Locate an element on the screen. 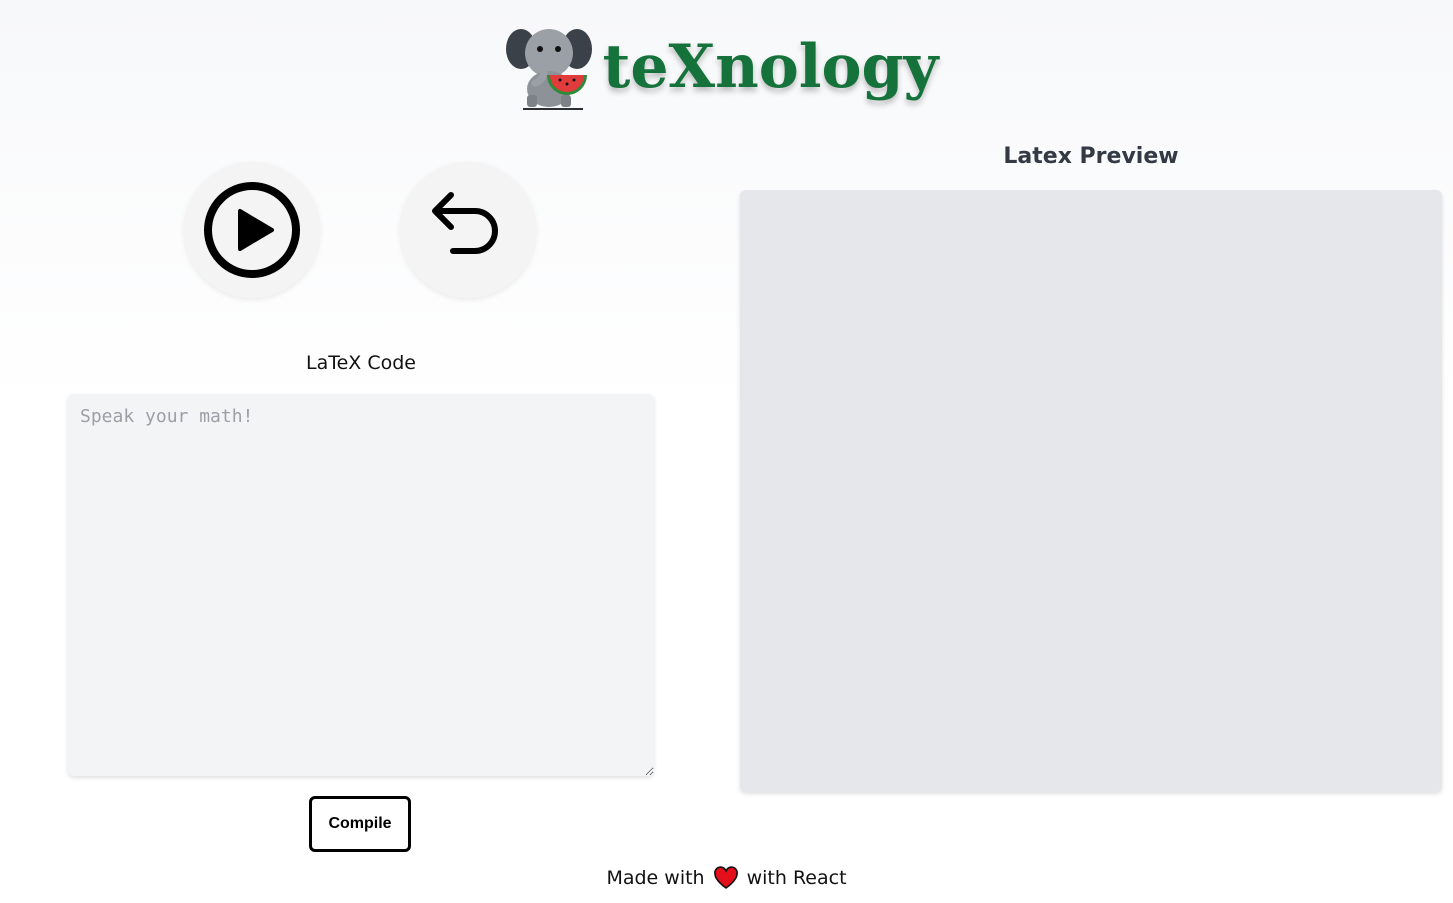  undo-arrow-icon is located at coordinates (465, 223).